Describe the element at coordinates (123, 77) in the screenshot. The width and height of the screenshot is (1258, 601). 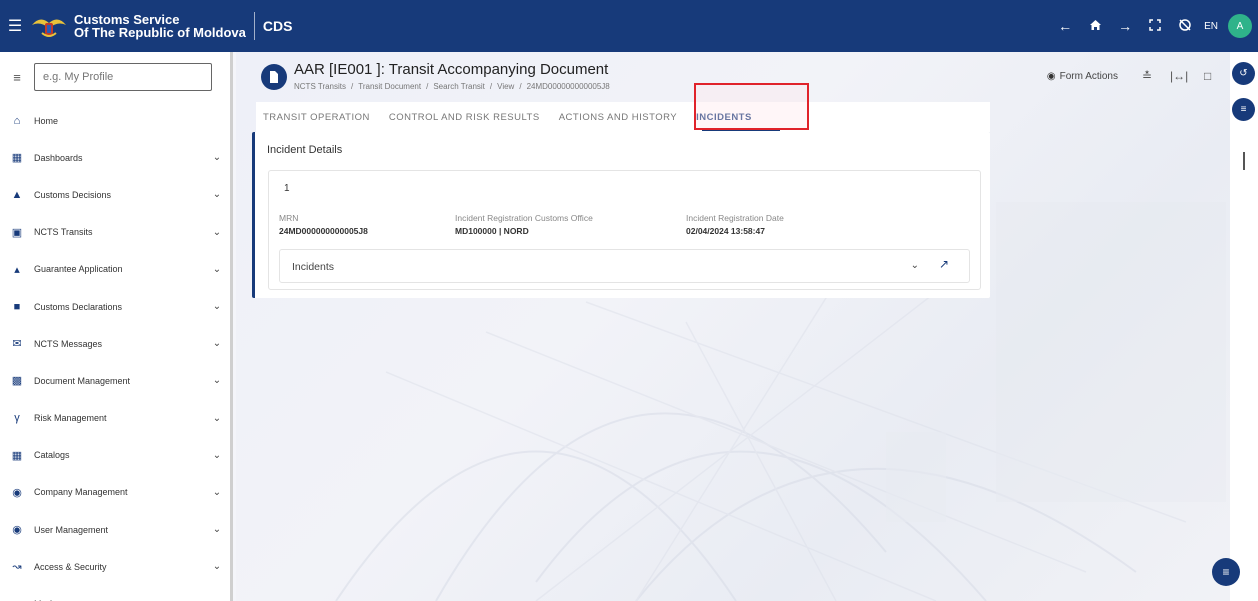
I see `sidebar-search-input` at that location.